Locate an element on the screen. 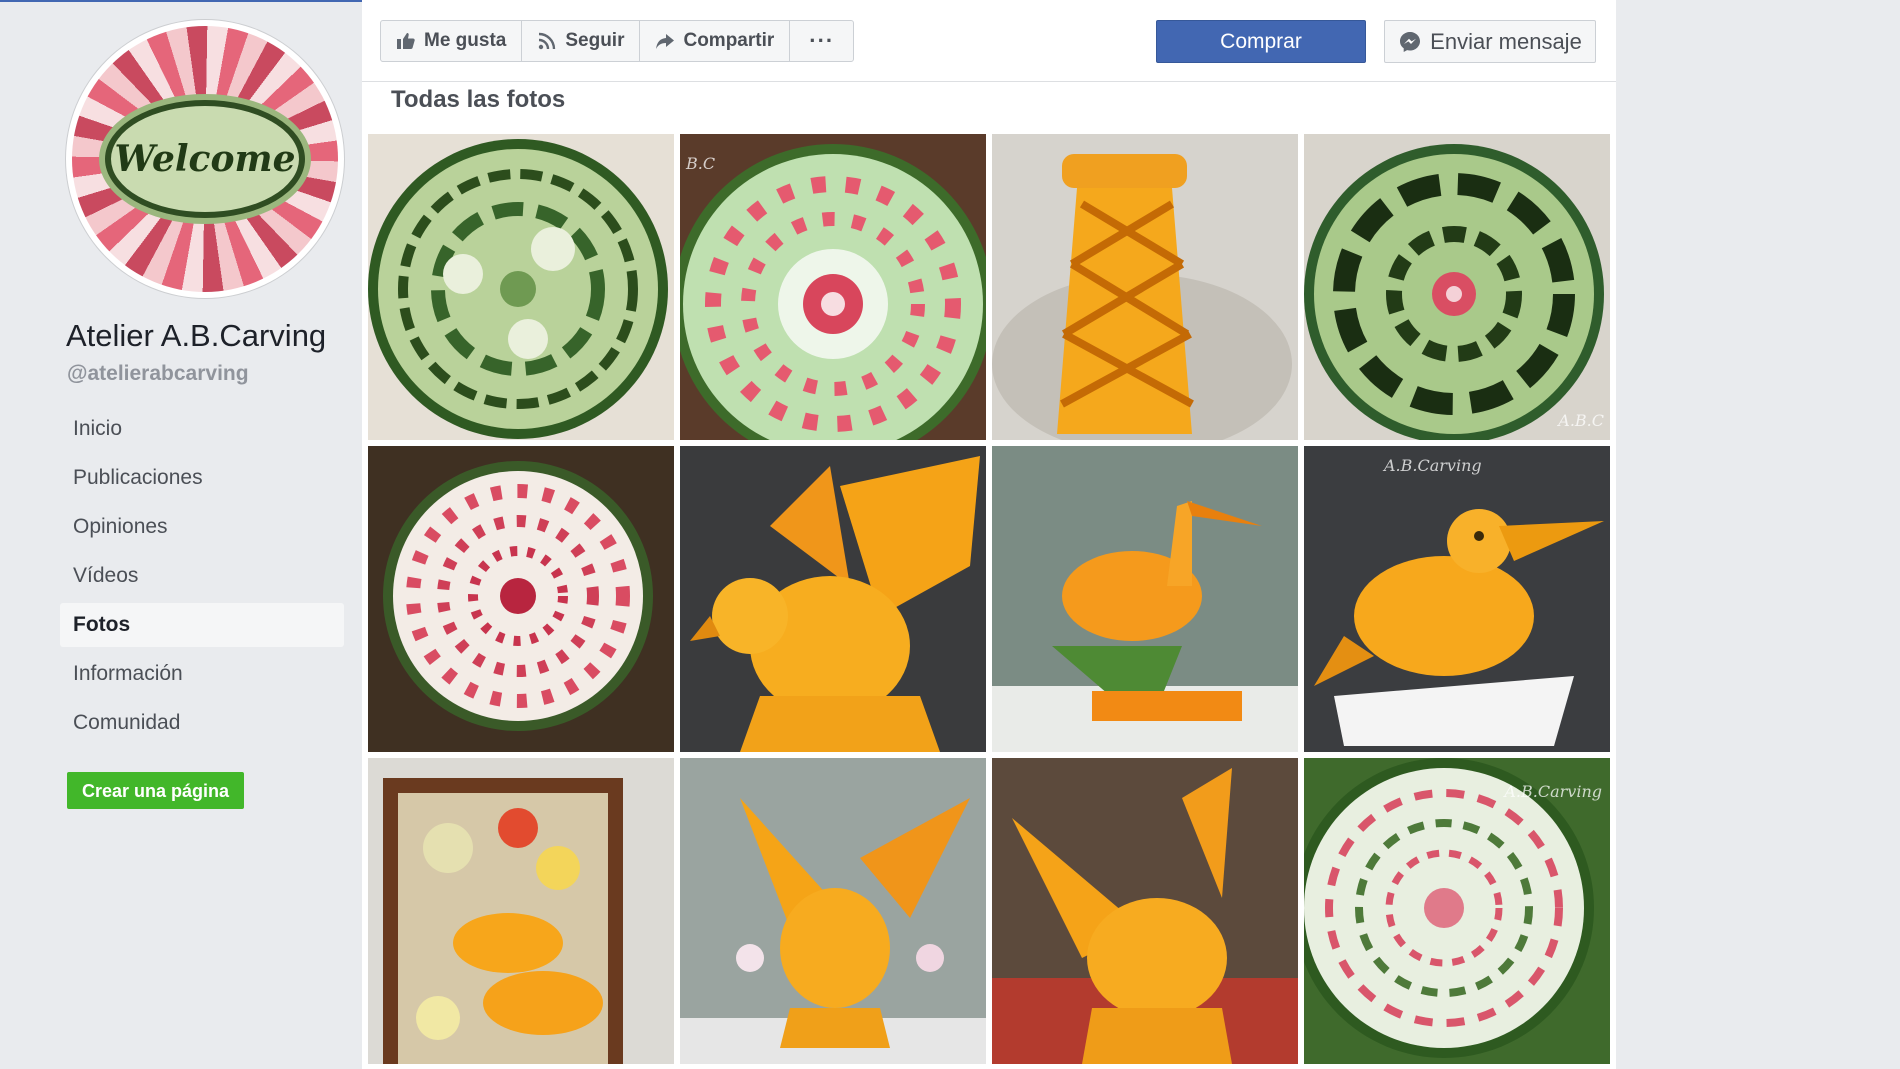 This screenshot has height=1069, width=1900. avatar-plaque: Welcome is located at coordinates (205, 159).